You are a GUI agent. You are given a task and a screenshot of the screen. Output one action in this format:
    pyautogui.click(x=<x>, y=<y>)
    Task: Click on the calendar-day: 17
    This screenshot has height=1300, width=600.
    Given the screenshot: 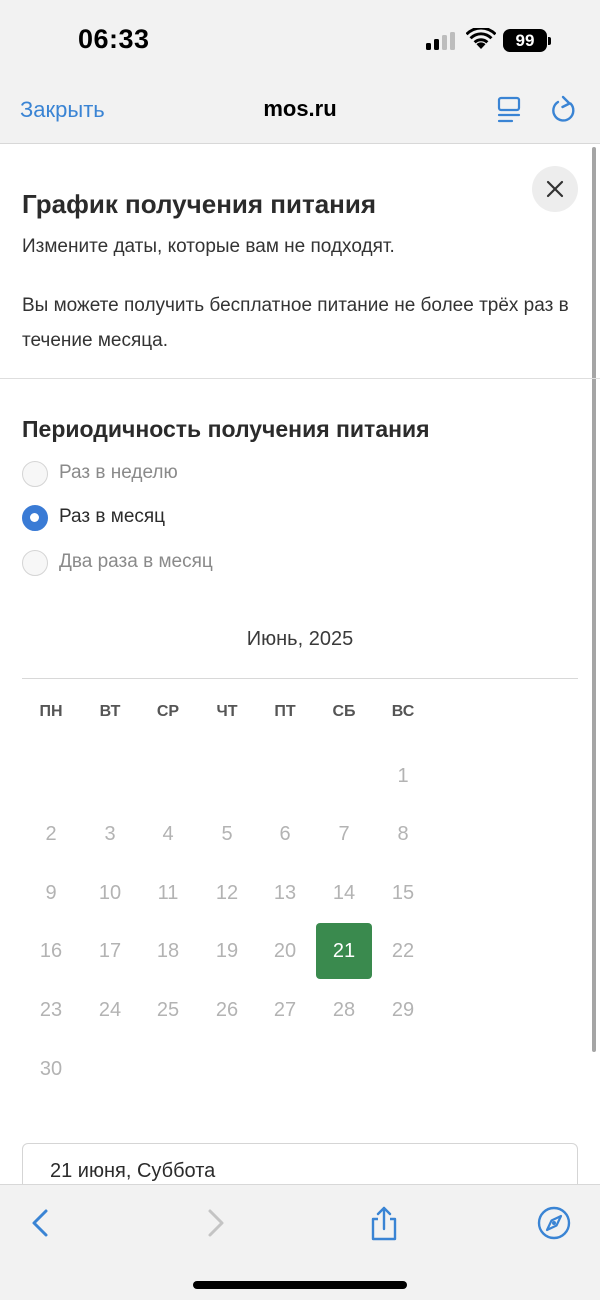 What is the action you would take?
    pyautogui.click(x=110, y=951)
    